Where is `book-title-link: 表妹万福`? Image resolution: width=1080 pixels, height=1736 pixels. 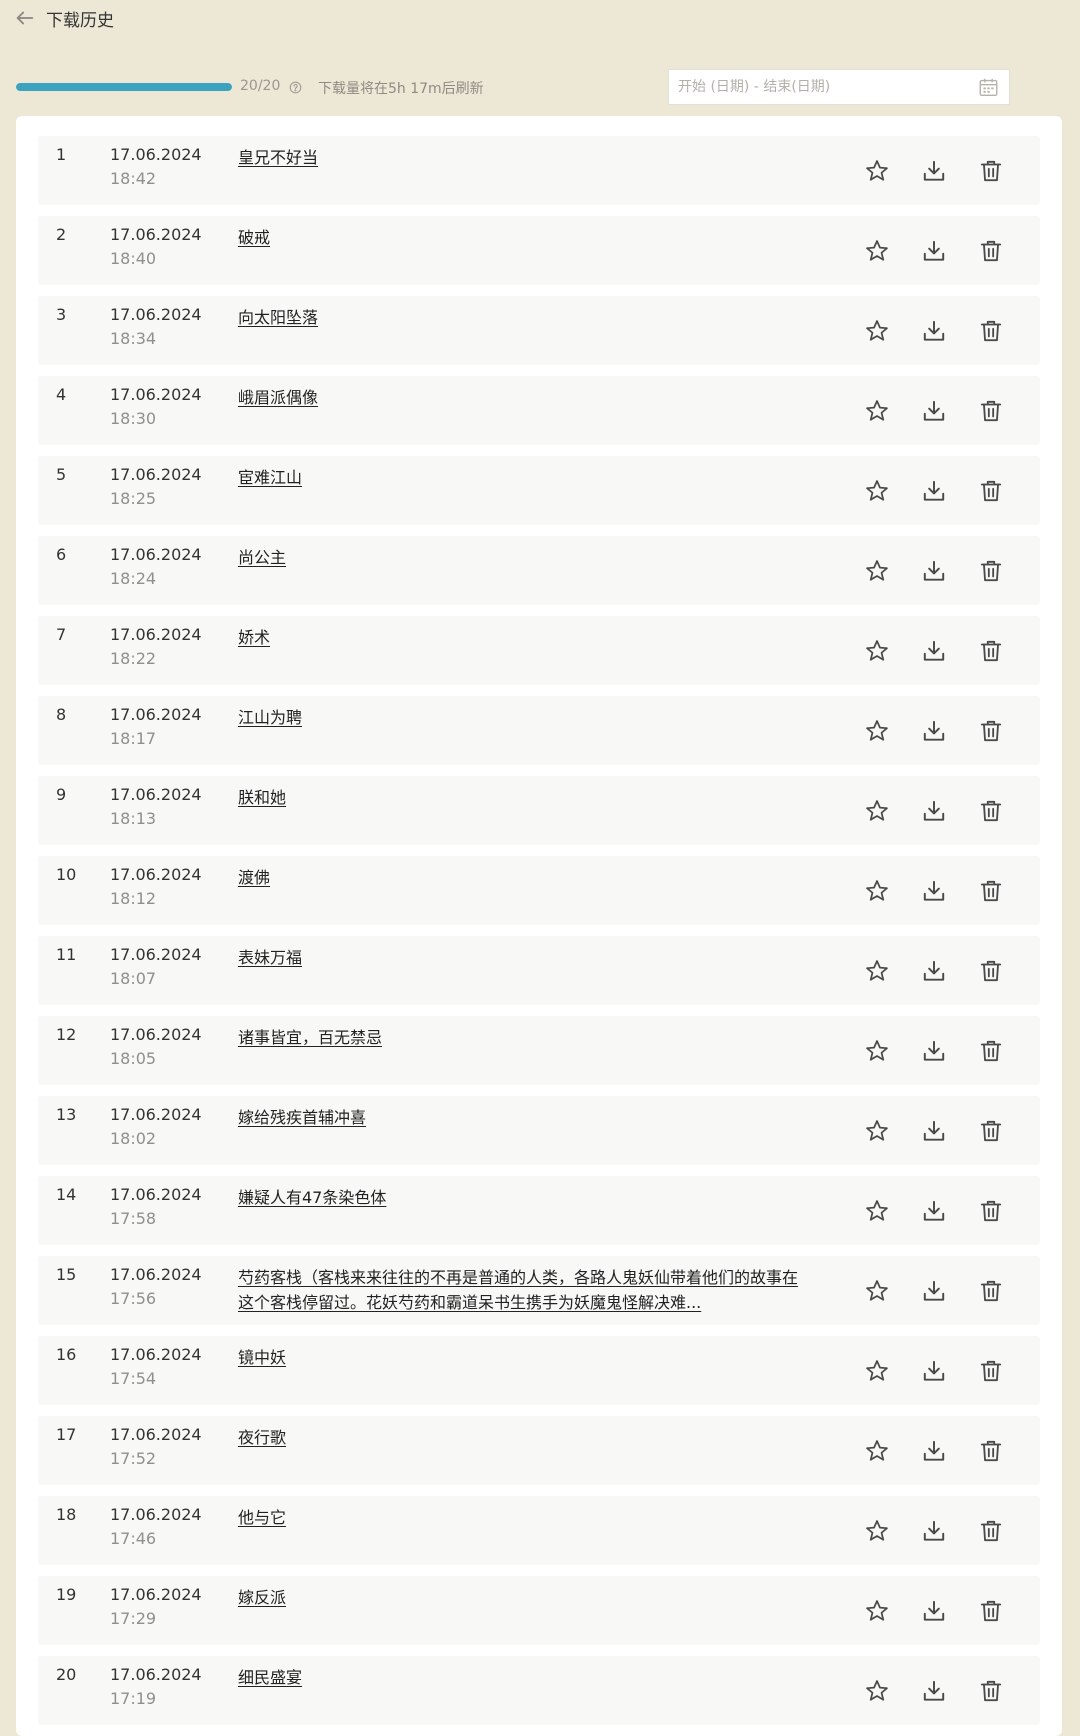
book-title-link: 表妹万福 is located at coordinates (518, 957).